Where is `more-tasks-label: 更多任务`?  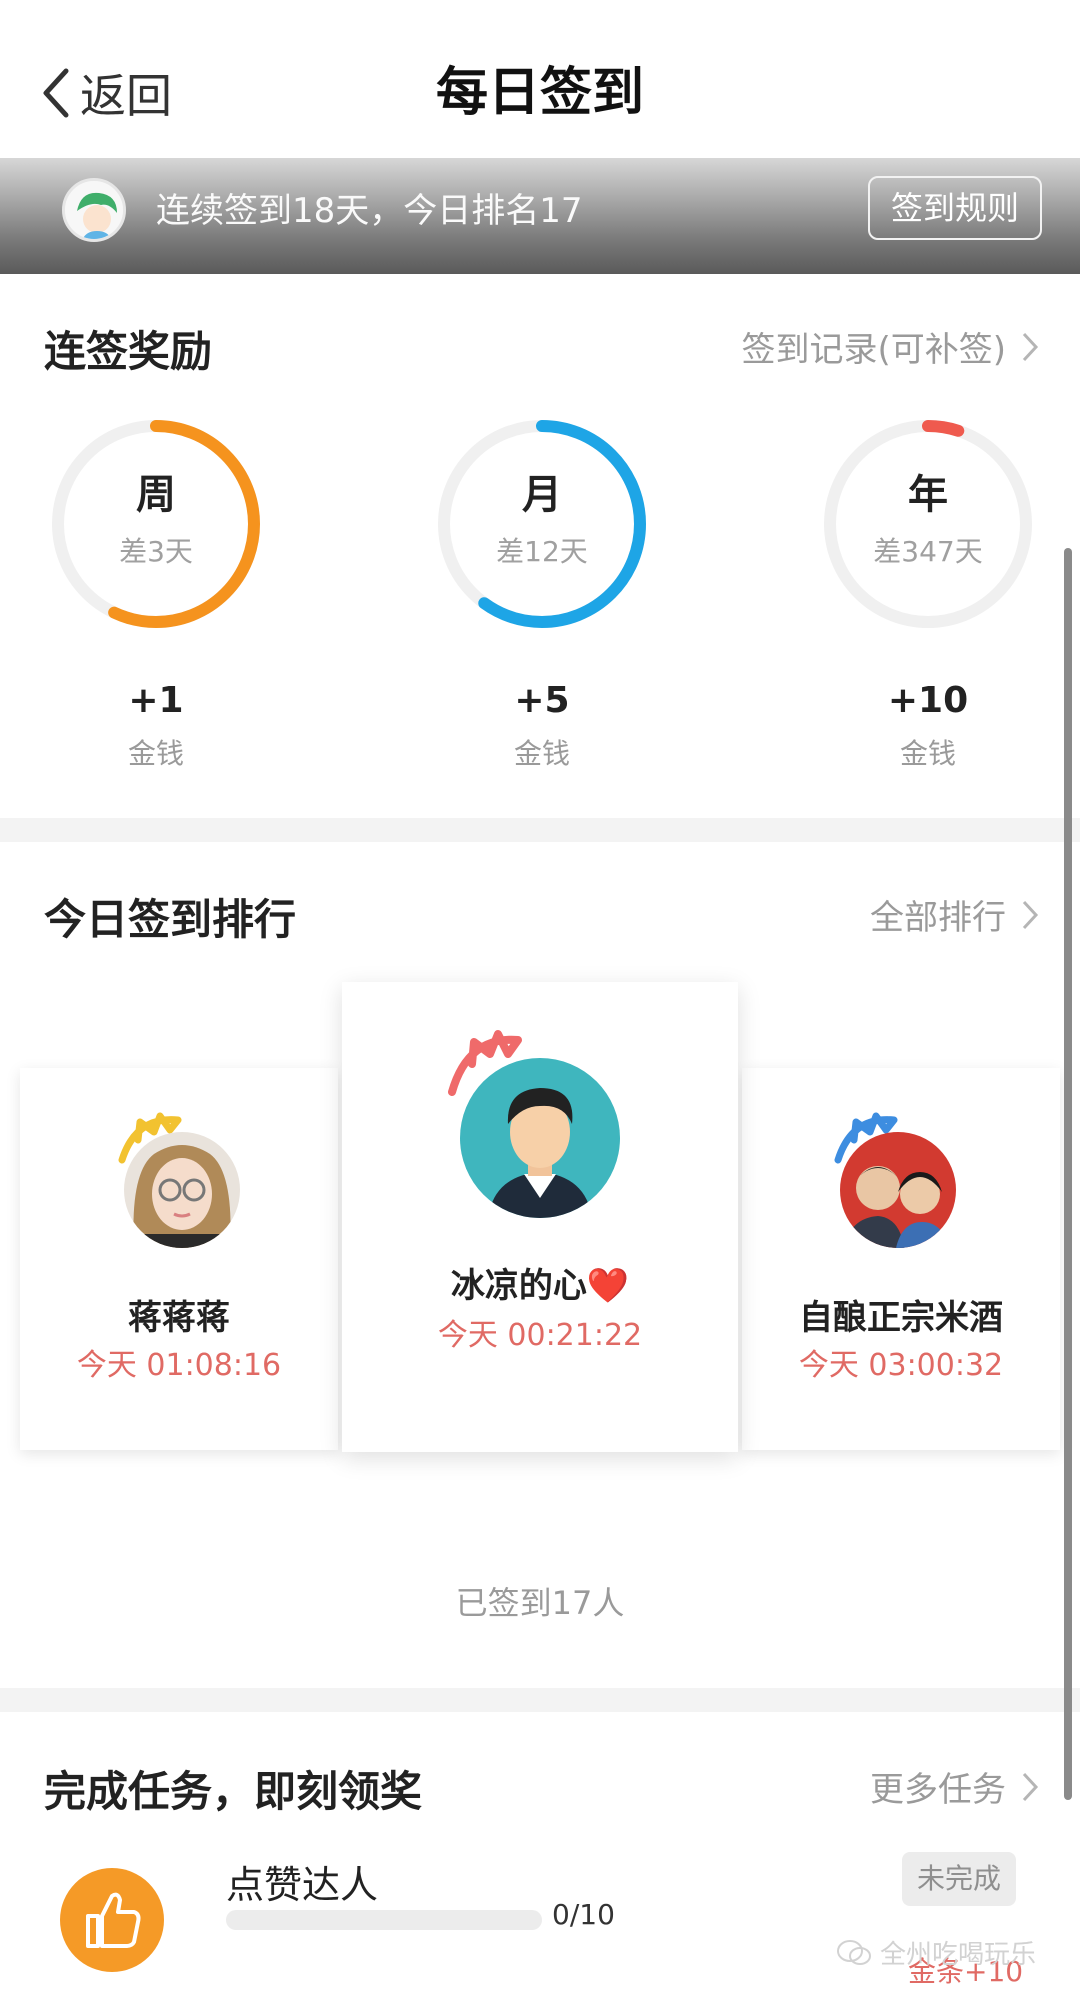 more-tasks-label: 更多任务 is located at coordinates (938, 1790).